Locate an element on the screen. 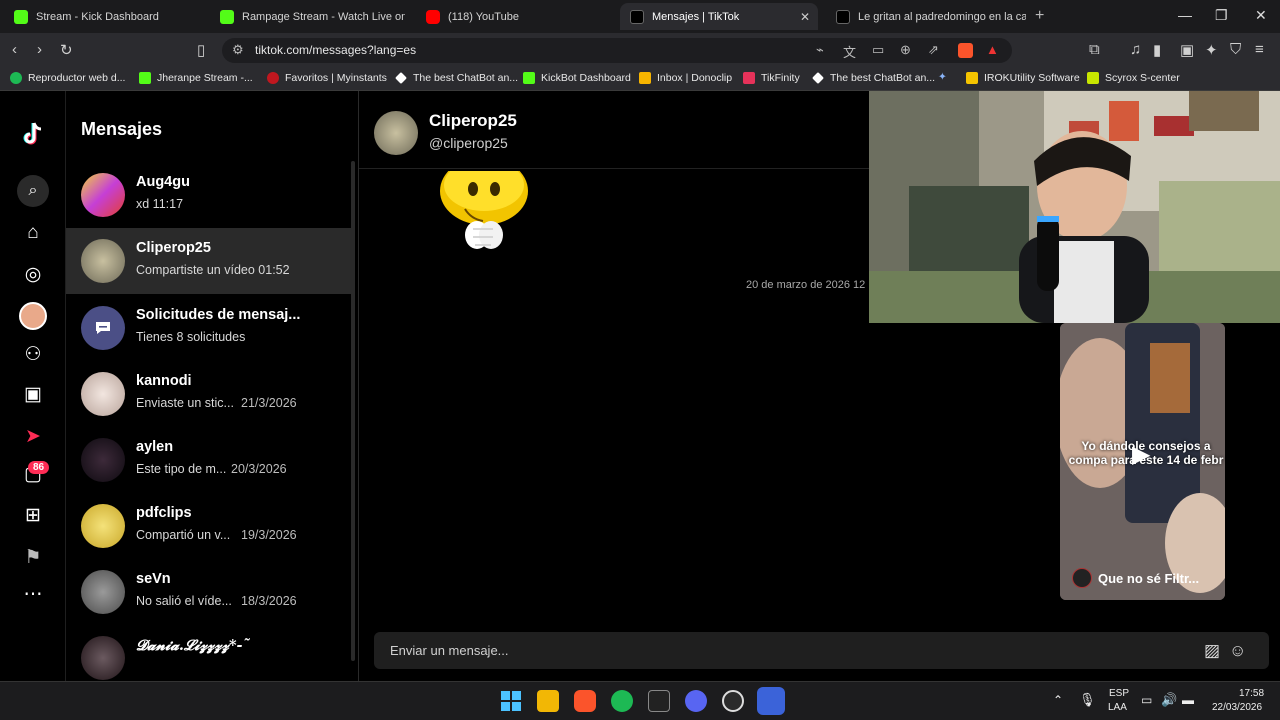 This screenshot has height=720, width=1280. bookmark-item: TikFinity is located at coordinates (771, 78).